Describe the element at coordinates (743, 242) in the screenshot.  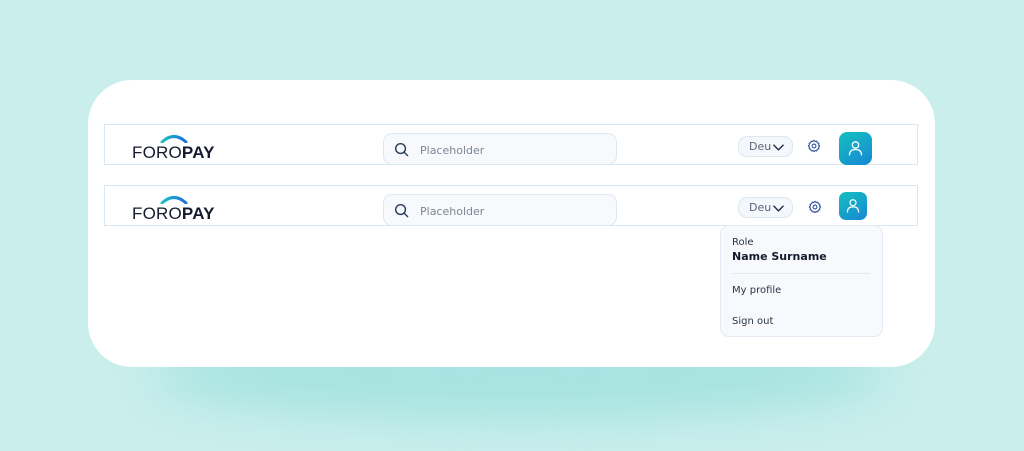
I see `user-role: Role` at that location.